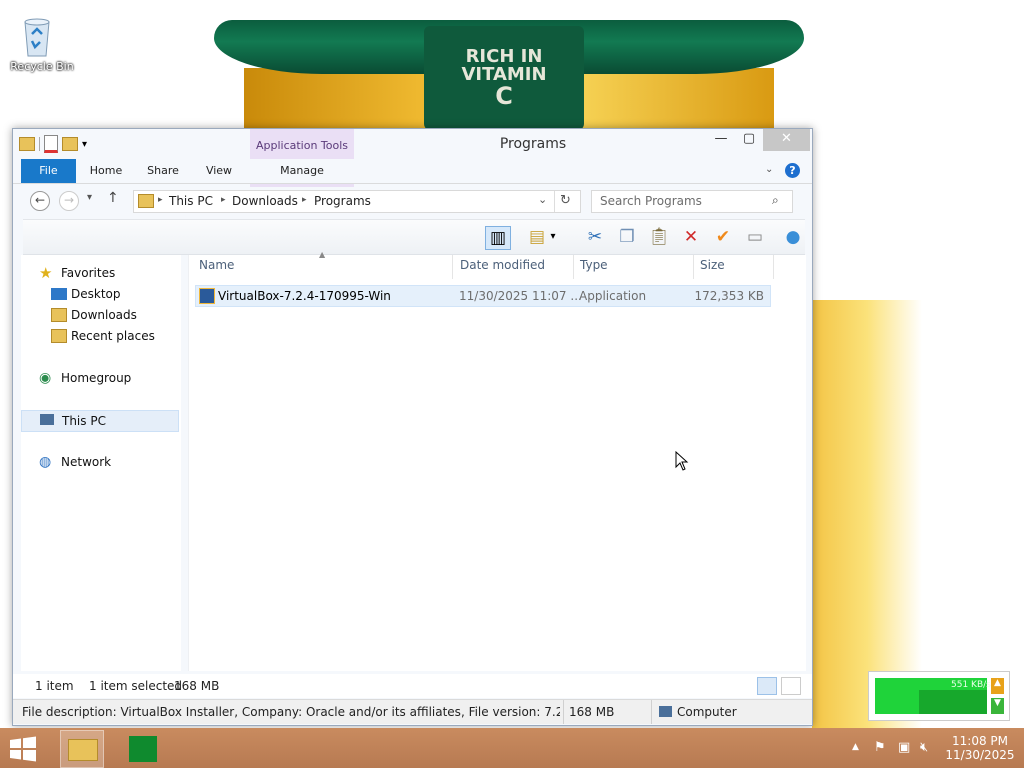  Describe the element at coordinates (99, 462) in the screenshot. I see `nav-network: ◍ Network` at that location.